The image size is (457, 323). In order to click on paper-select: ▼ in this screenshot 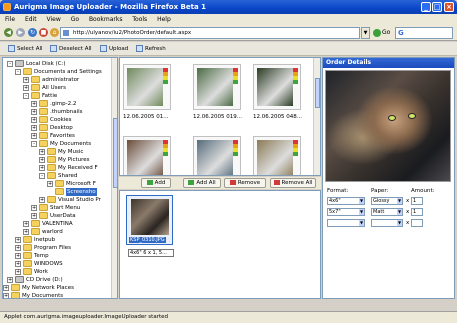, I will do `click(387, 223)`.